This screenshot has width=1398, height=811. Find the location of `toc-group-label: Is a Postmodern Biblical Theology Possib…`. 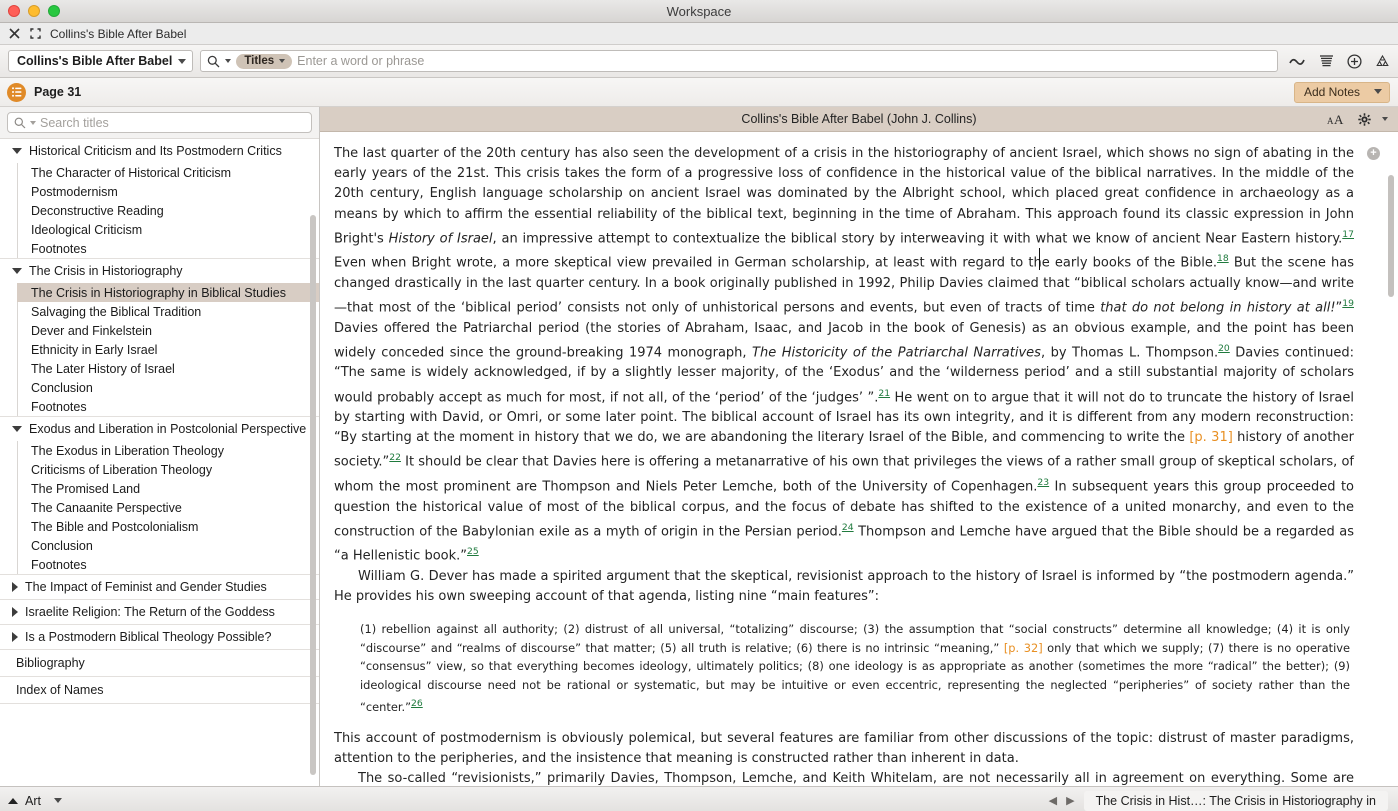

toc-group-label: Is a Postmodern Biblical Theology Possib… is located at coordinates (148, 637).